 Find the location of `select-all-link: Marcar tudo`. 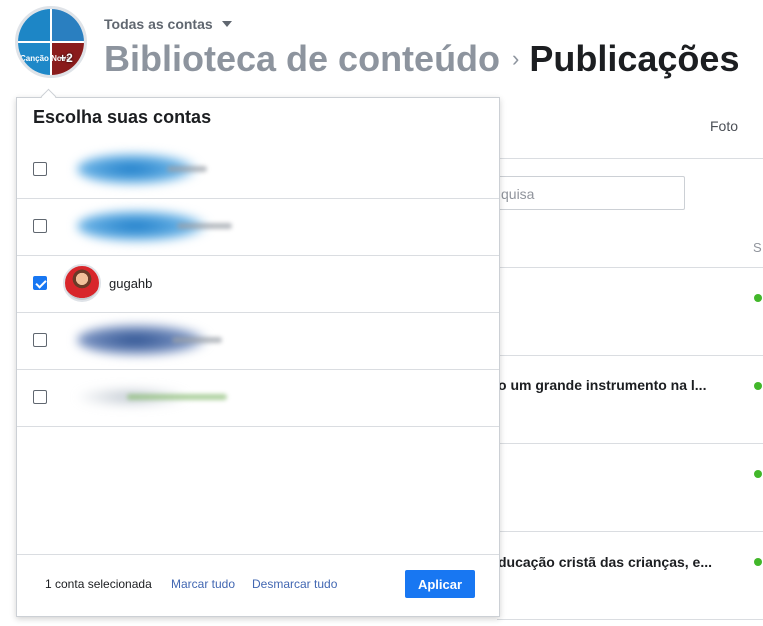

select-all-link: Marcar tudo is located at coordinates (203, 584).